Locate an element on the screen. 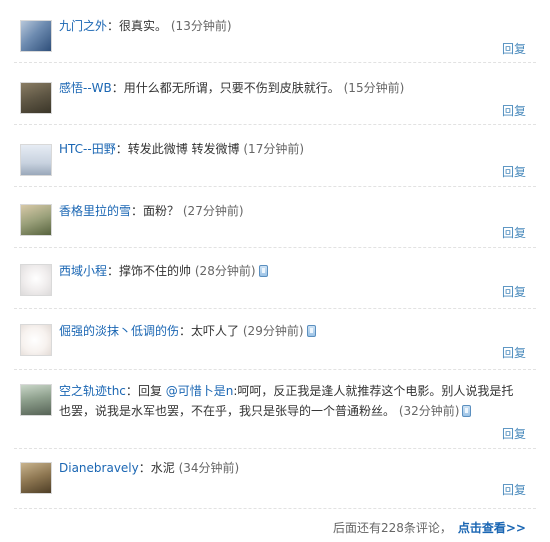 Image resolution: width=550 pixels, height=542 pixels. comment-text: 太吓人了 is located at coordinates (215, 331).